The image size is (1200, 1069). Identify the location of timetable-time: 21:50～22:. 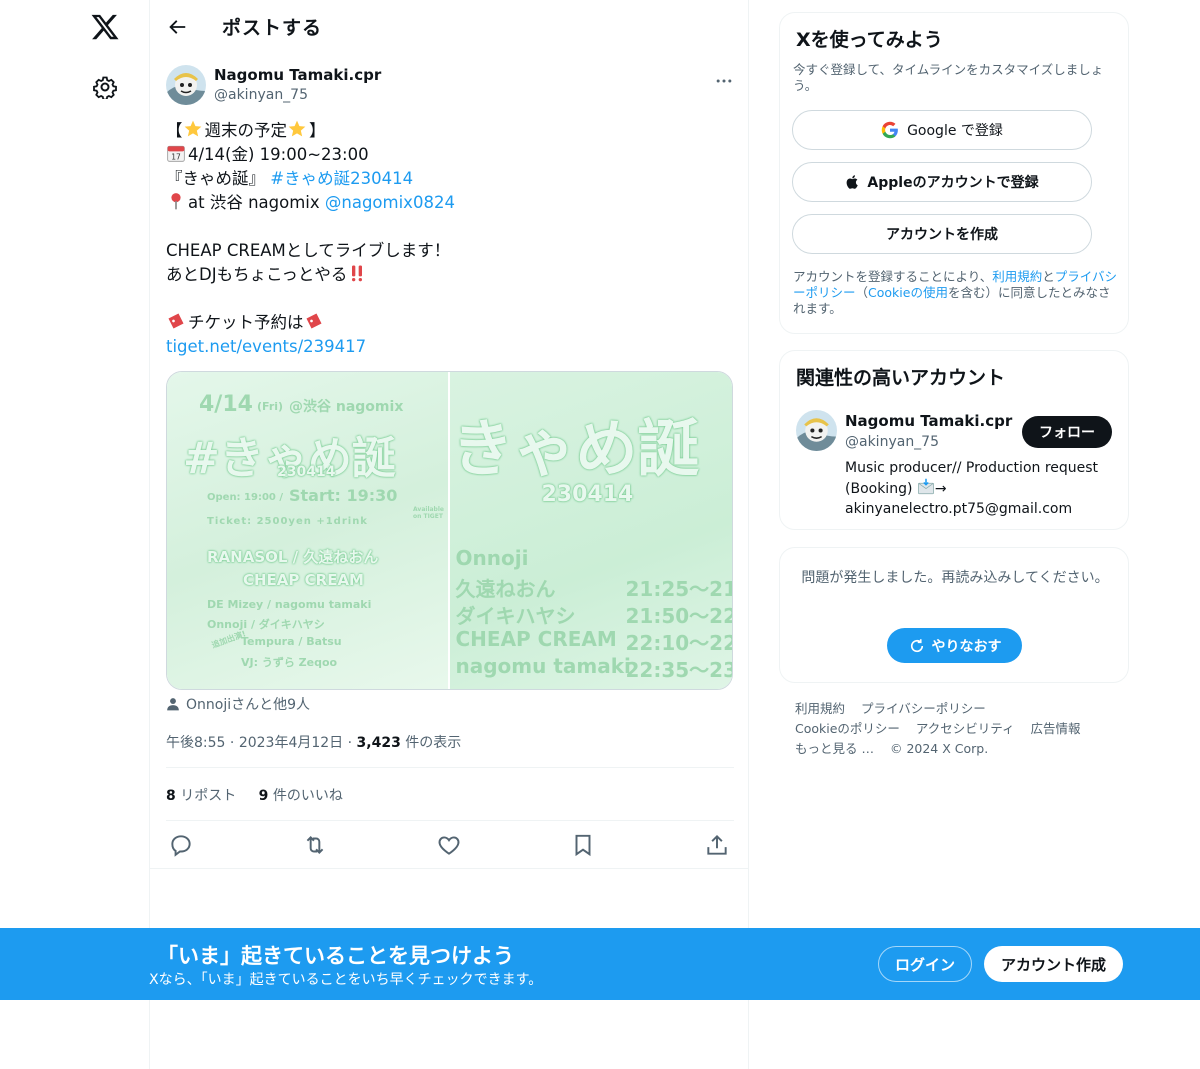
(679, 616).